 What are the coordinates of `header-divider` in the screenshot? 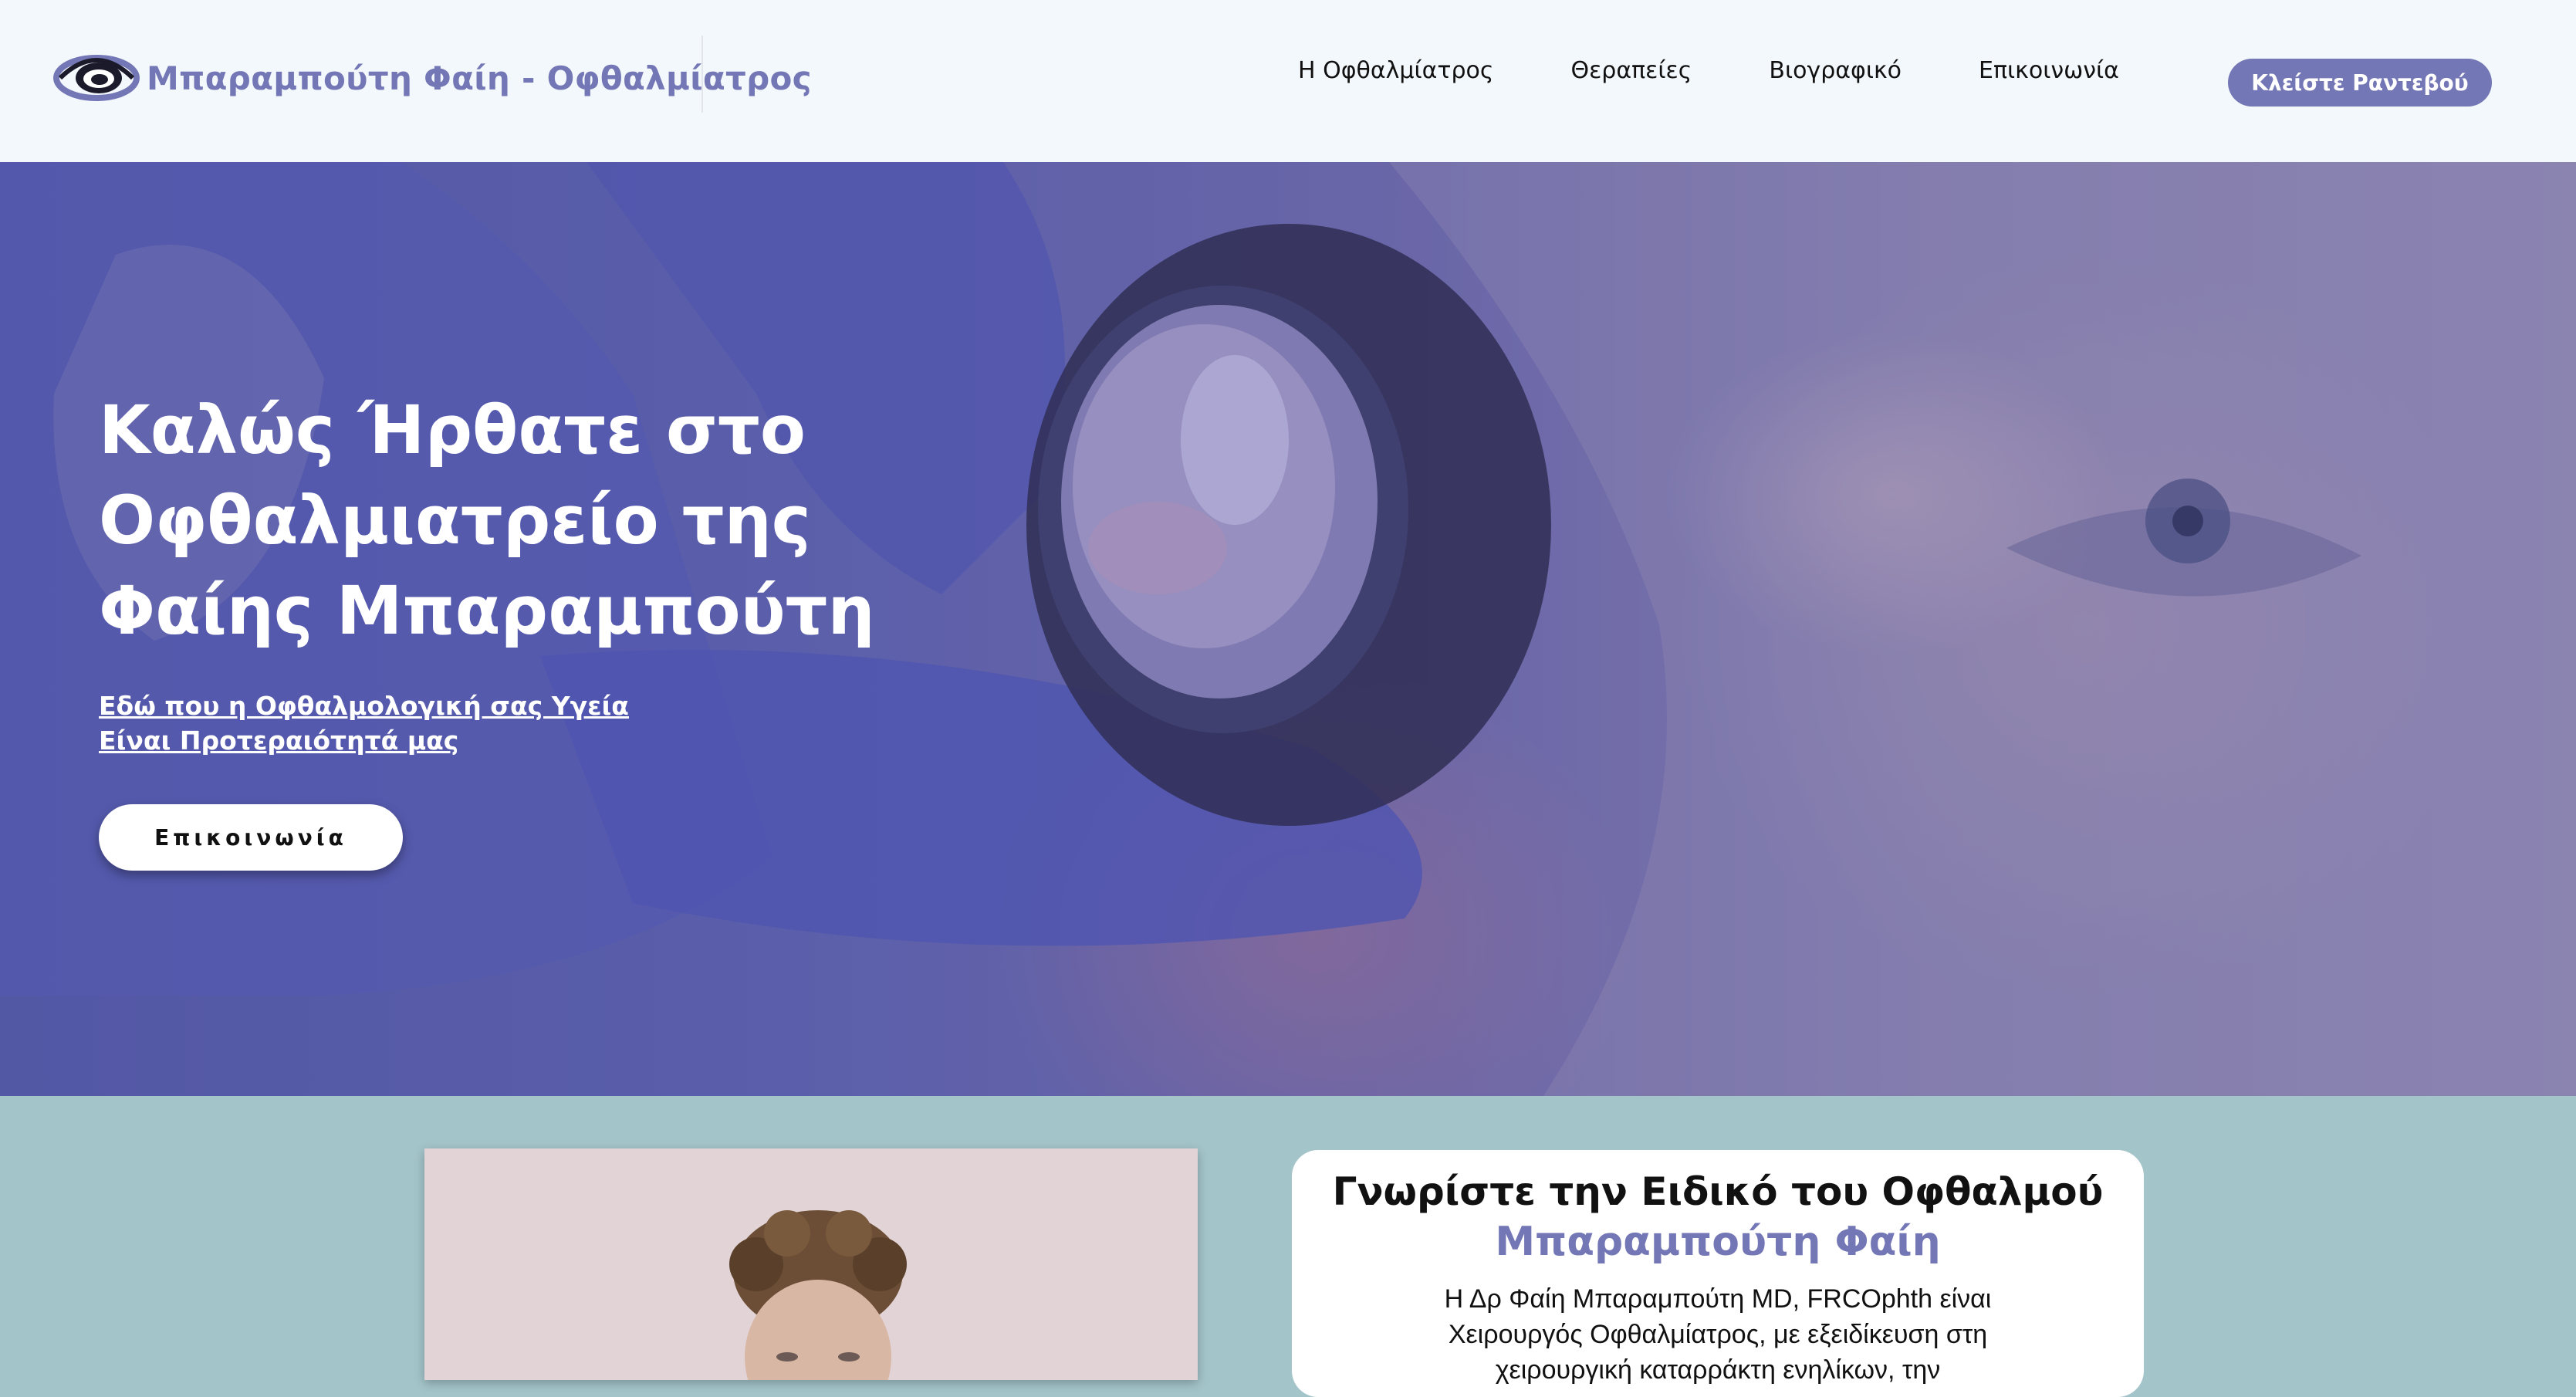 It's located at (702, 74).